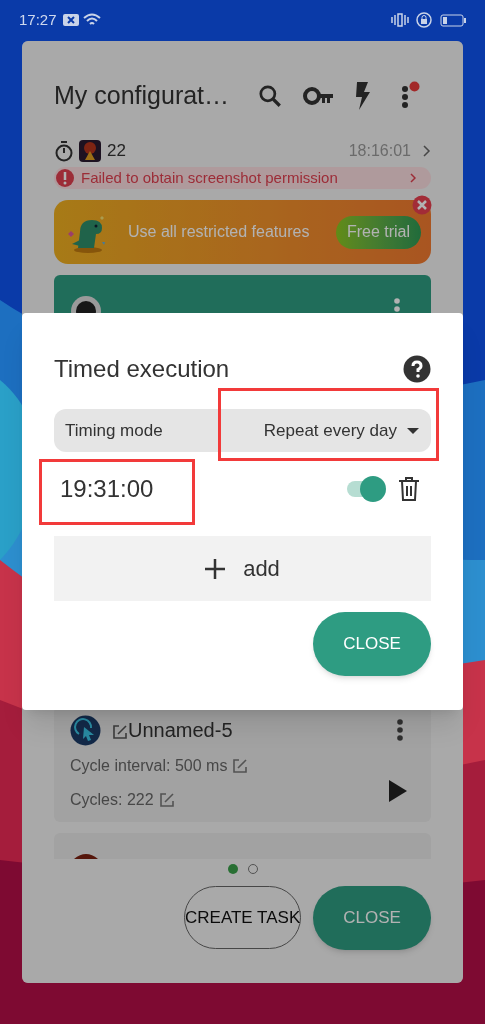  What do you see at coordinates (114, 430) in the screenshot?
I see `timing-mode-label: Timing mode` at bounding box center [114, 430].